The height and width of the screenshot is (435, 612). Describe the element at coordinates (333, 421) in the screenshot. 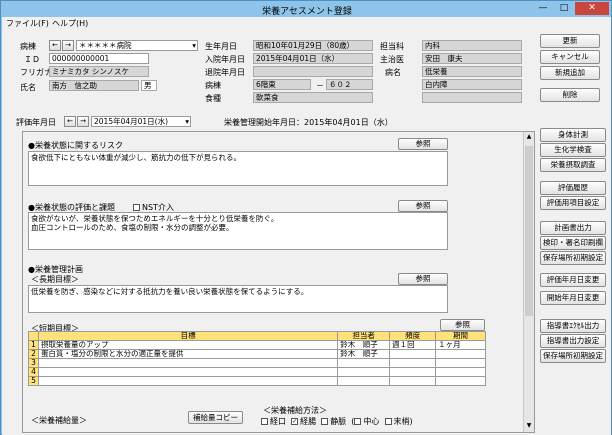

I see `method-iv: 静脈` at that location.